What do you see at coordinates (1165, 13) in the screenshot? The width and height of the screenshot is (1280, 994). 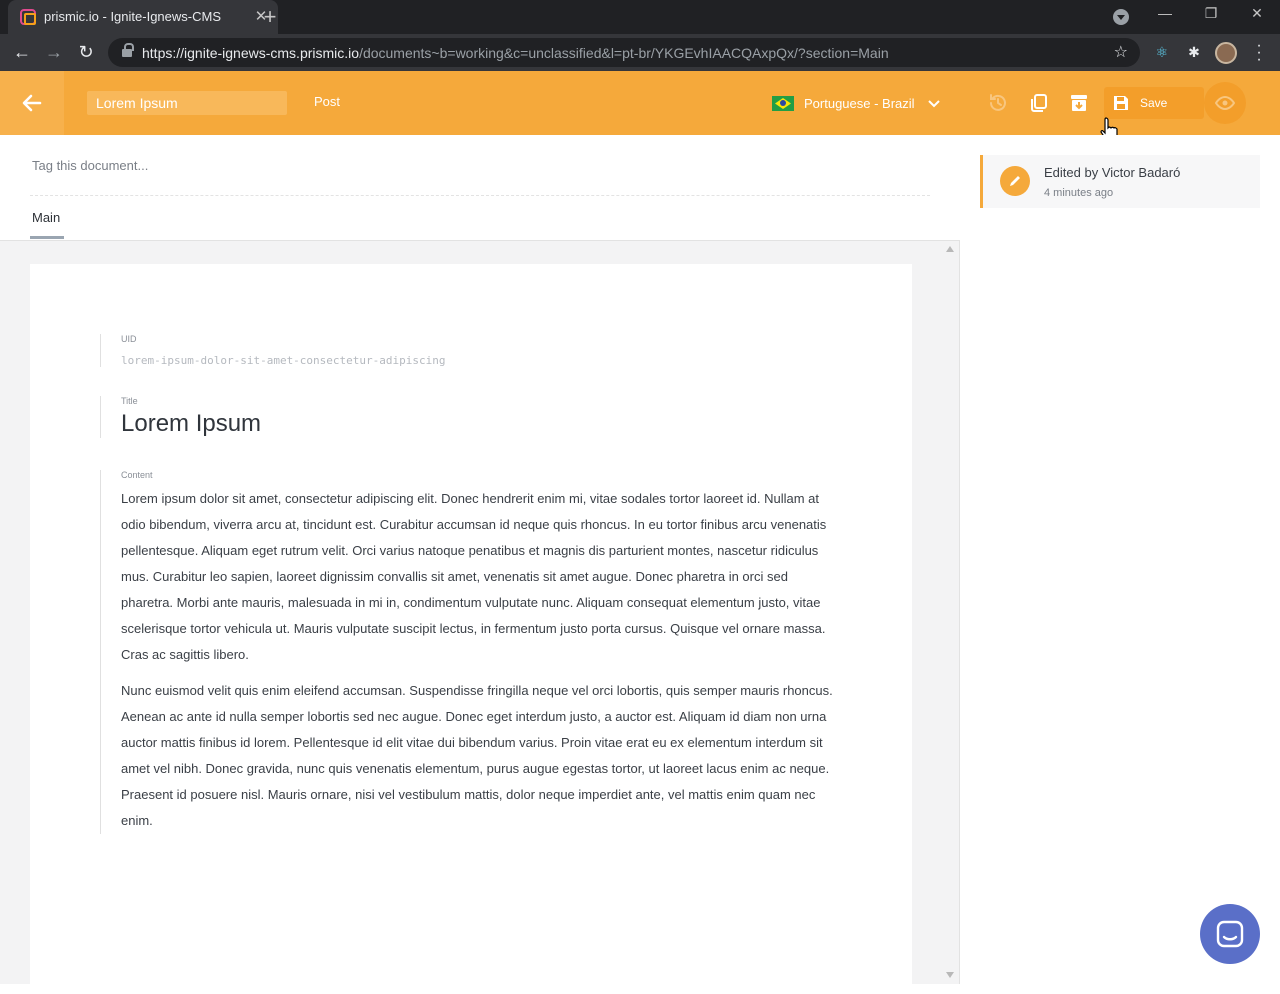 I see `minimize-icon: —` at bounding box center [1165, 13].